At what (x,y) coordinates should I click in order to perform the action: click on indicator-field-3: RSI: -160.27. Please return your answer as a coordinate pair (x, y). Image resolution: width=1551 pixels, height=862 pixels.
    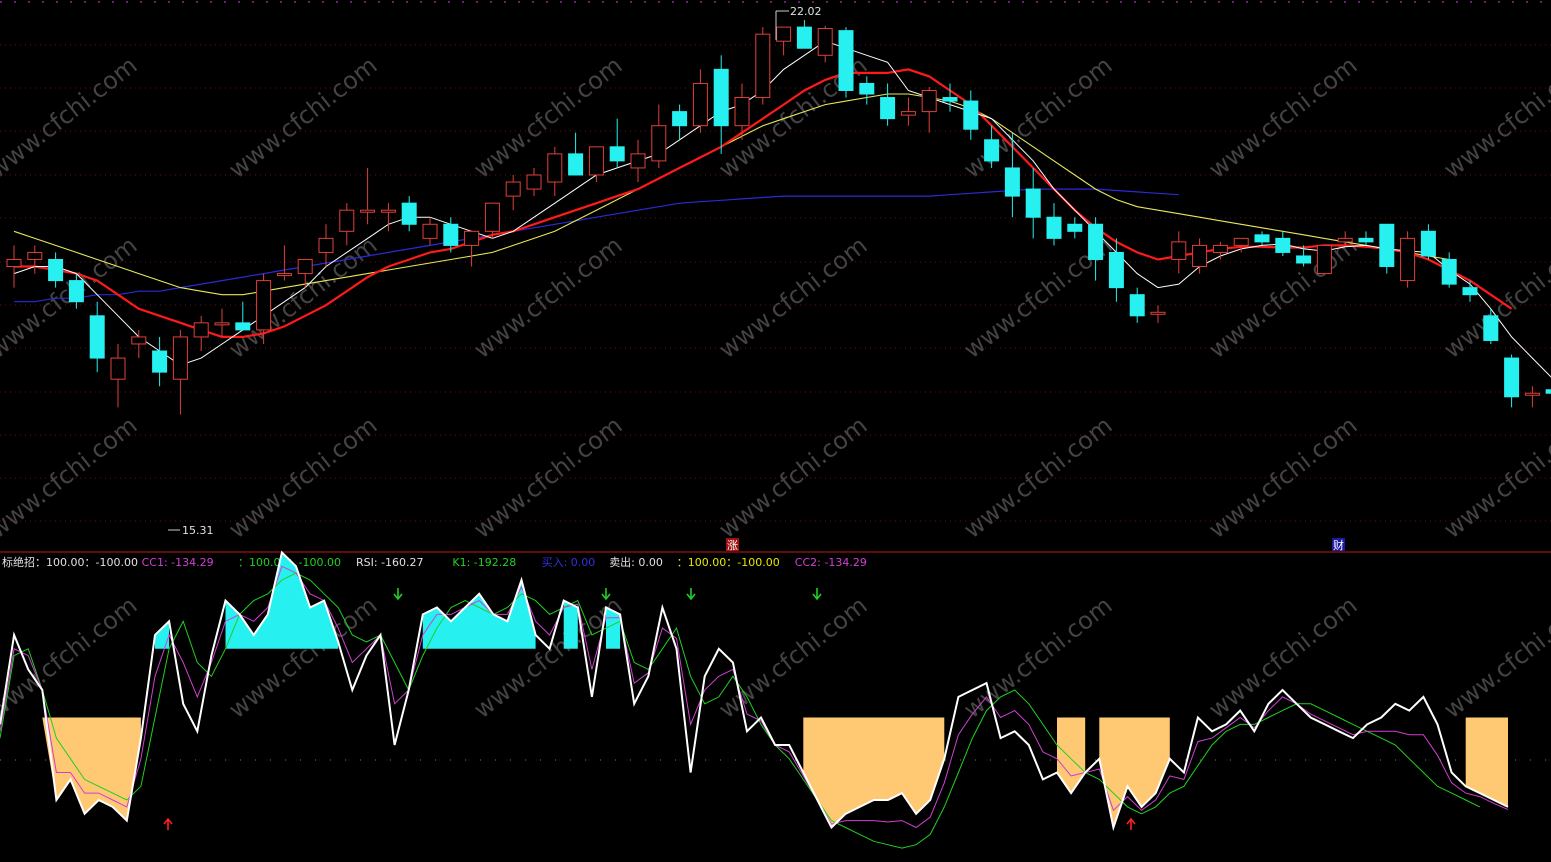
    Looking at the image, I should click on (390, 562).